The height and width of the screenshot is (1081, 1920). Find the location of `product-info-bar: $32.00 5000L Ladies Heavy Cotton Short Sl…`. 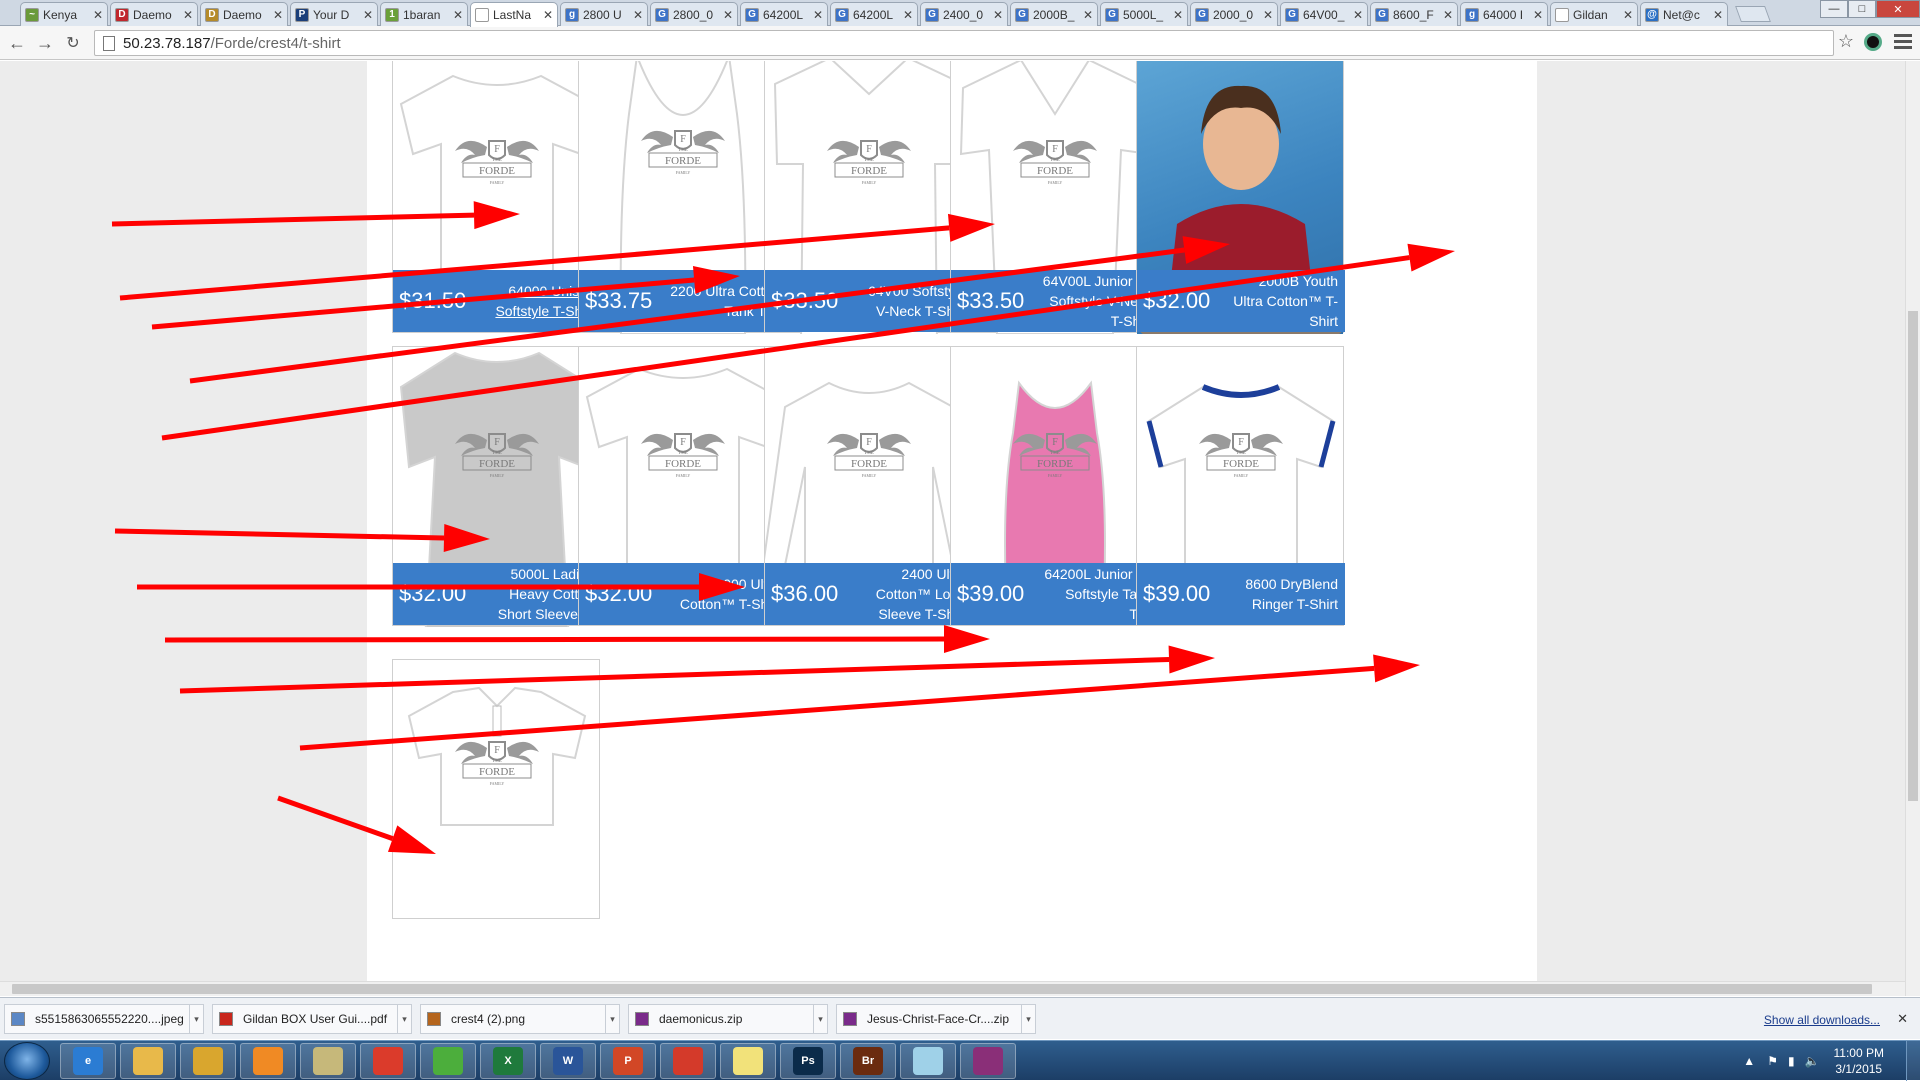

product-info-bar: $32.00 5000L Ladies Heavy Cotton Short Sl… is located at coordinates (497, 594).